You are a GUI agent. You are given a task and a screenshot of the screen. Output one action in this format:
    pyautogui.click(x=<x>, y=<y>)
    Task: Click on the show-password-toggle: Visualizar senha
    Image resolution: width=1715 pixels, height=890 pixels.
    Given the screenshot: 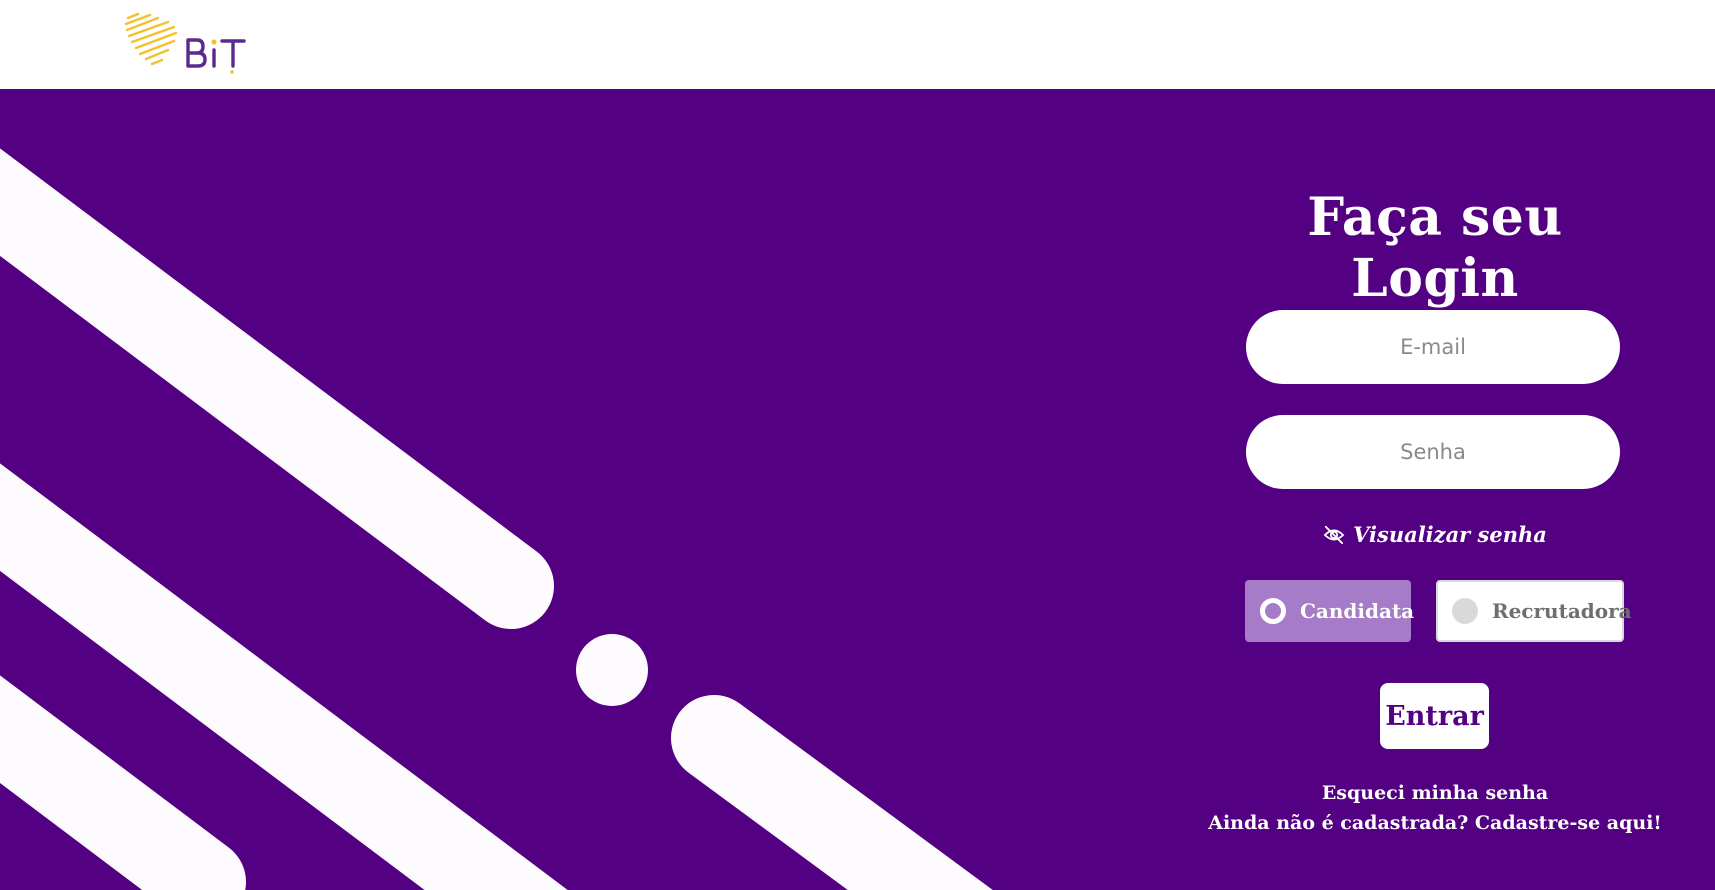 What is the action you would take?
    pyautogui.click(x=1435, y=534)
    